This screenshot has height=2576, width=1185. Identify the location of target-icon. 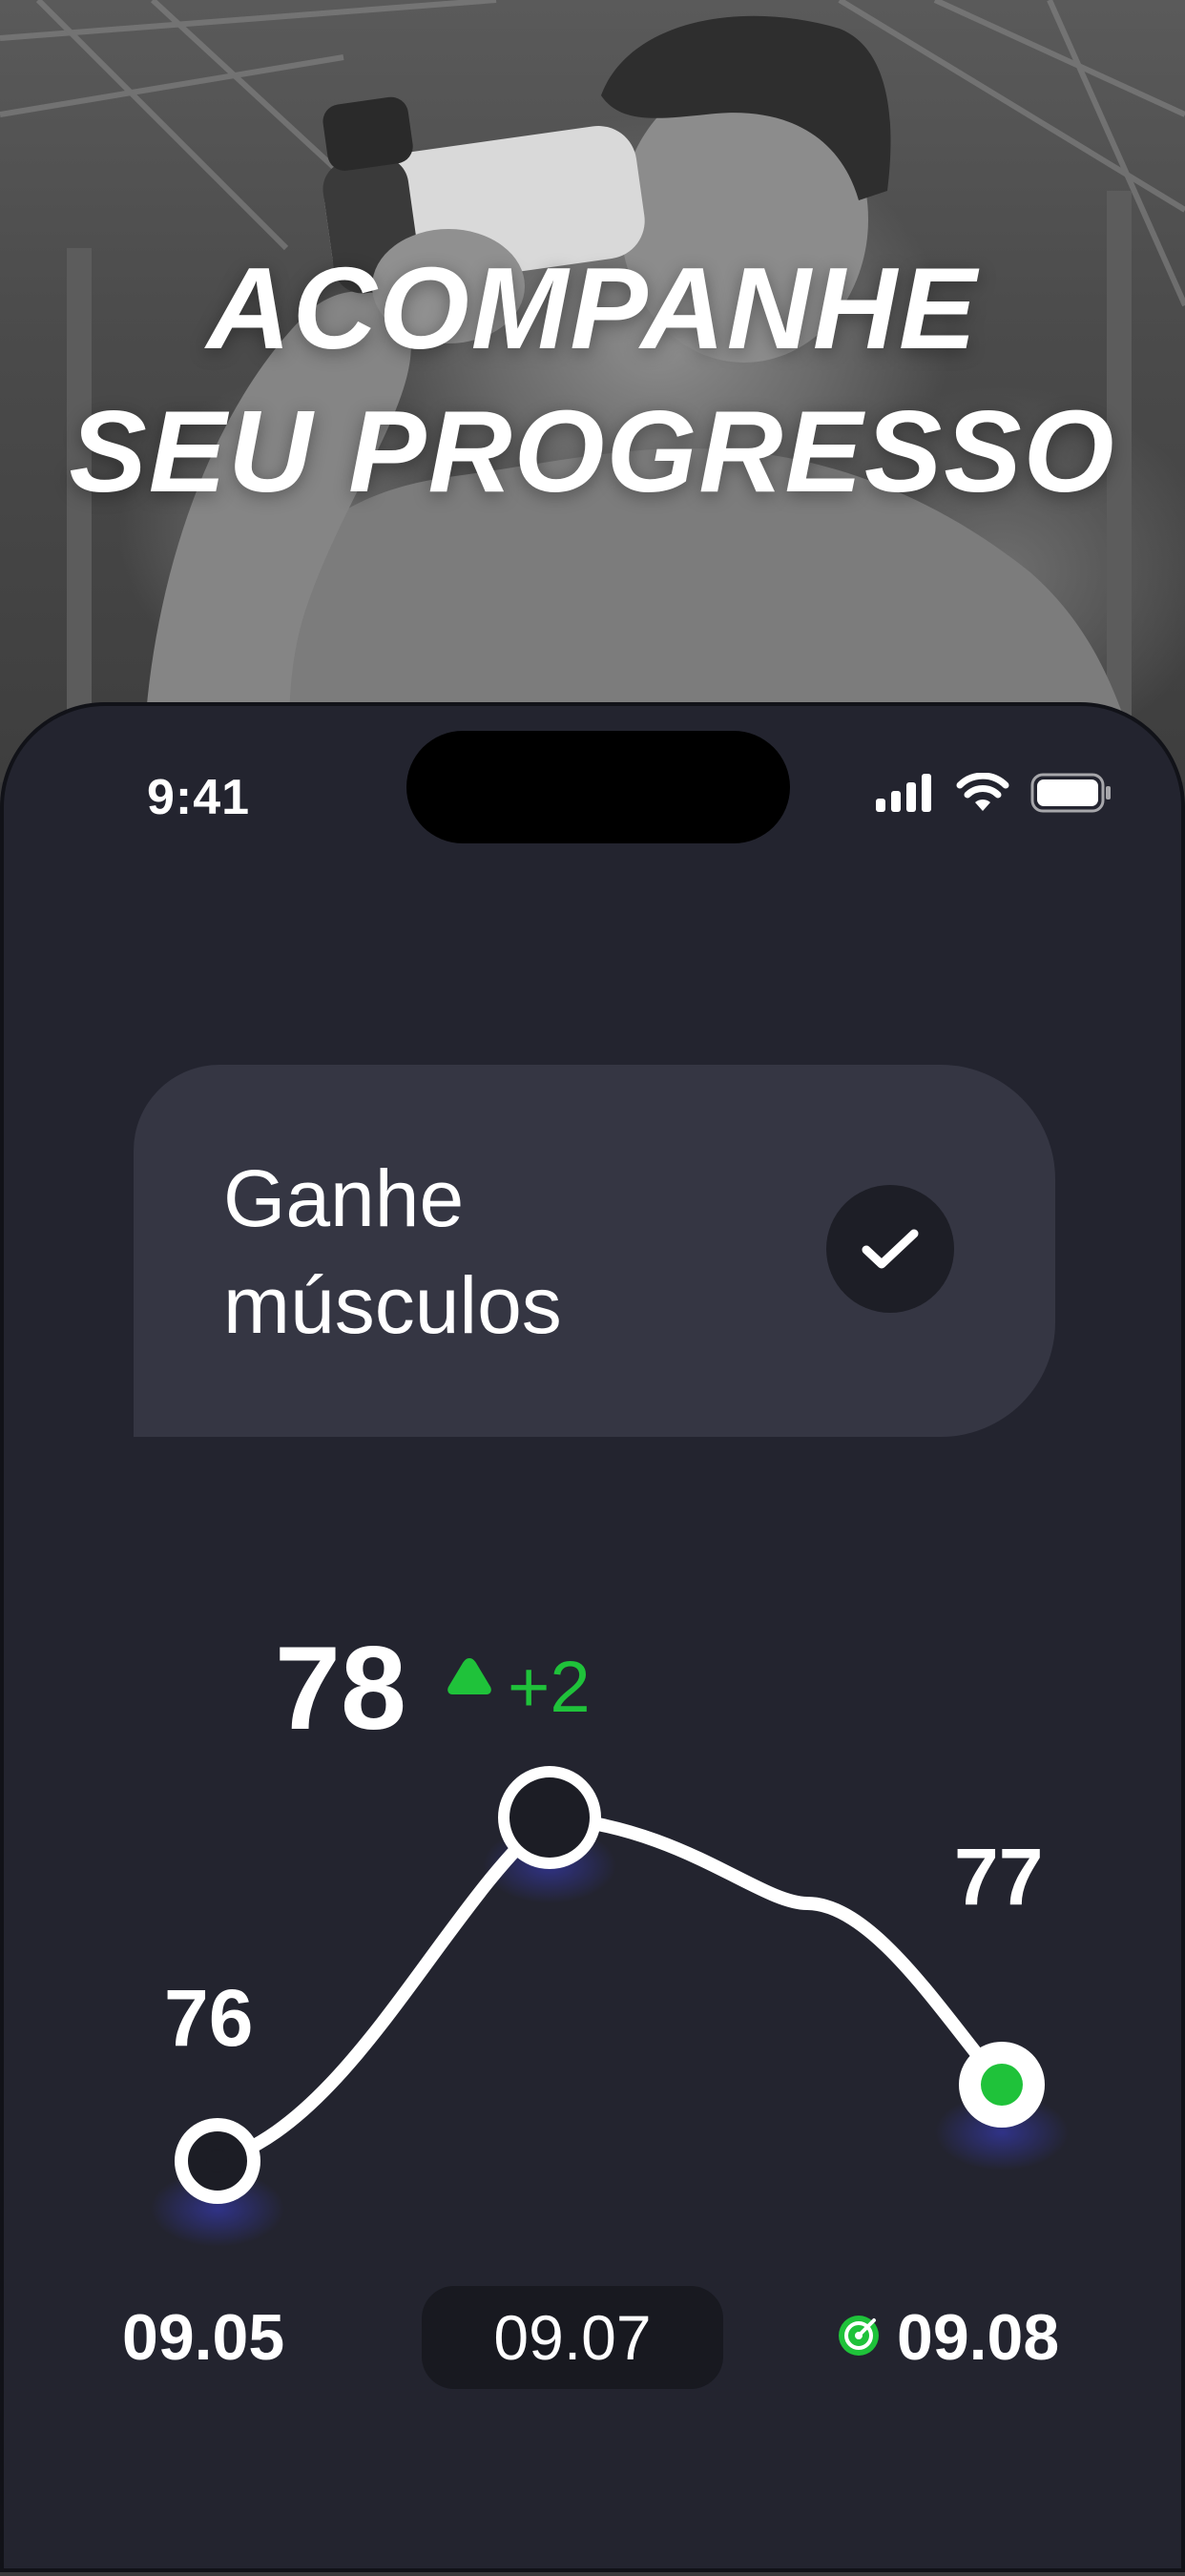
(859, 2336).